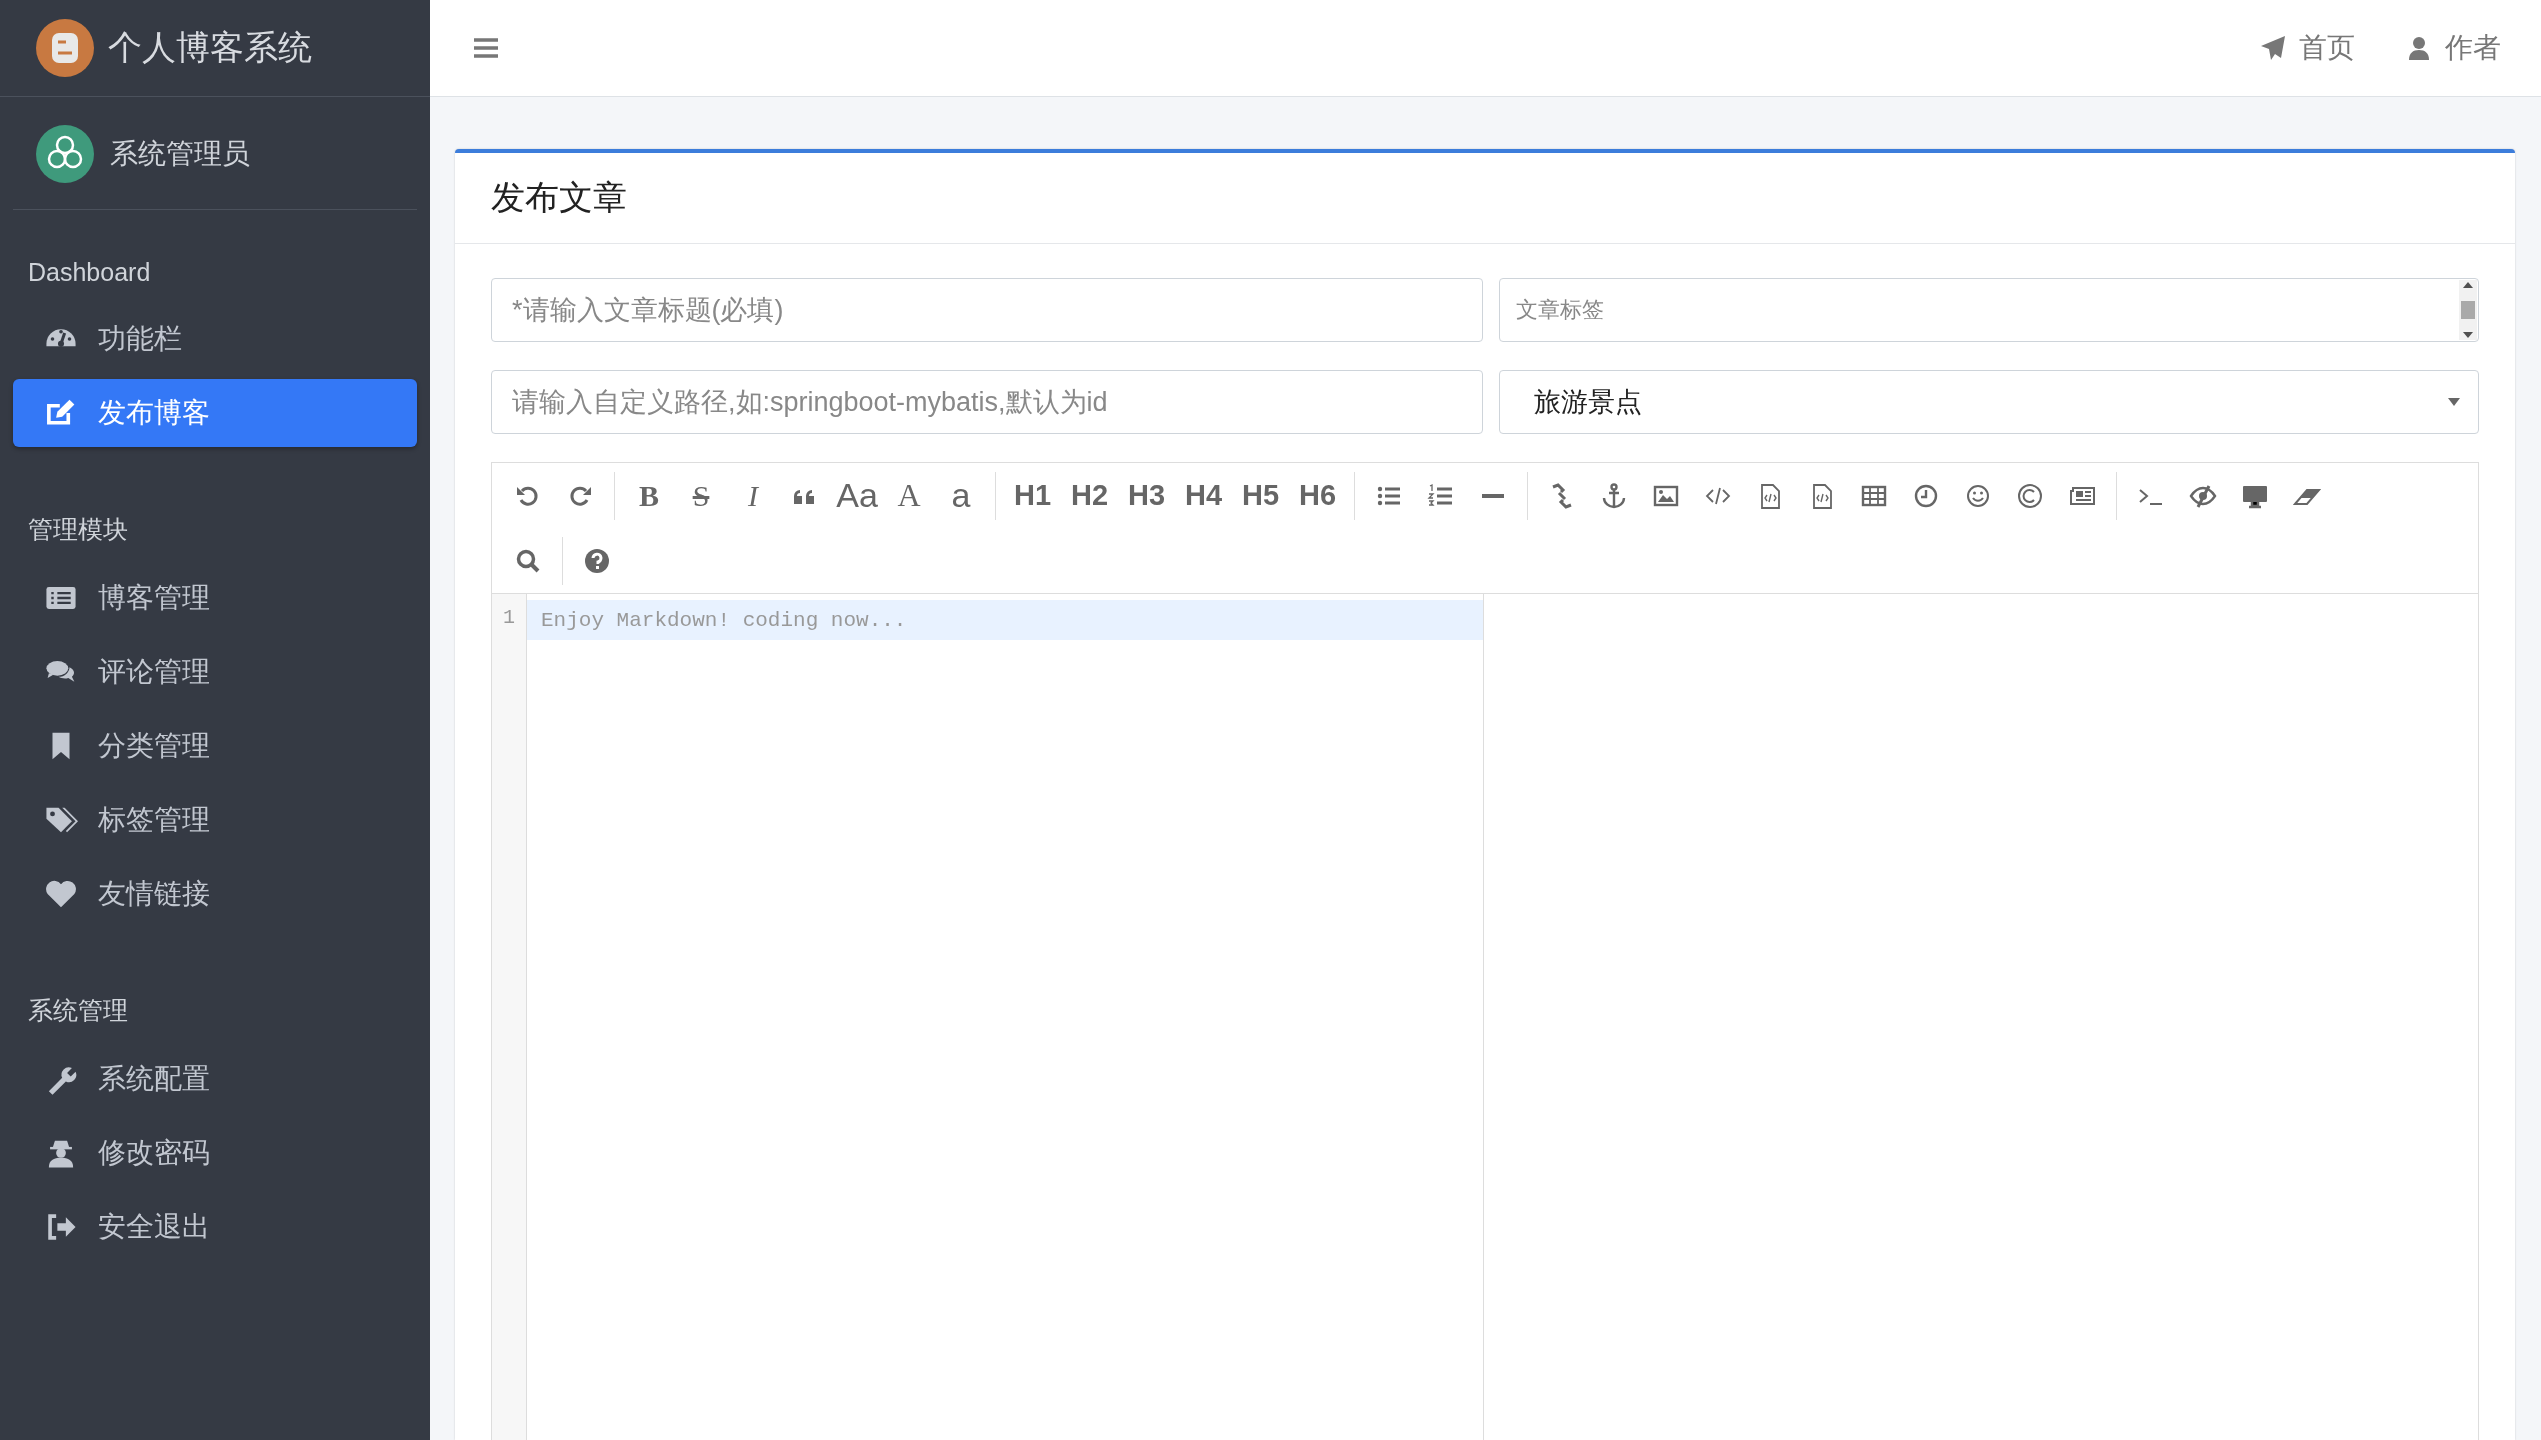 The width and height of the screenshot is (2541, 1440). I want to click on format-button: I, so click(753, 495).